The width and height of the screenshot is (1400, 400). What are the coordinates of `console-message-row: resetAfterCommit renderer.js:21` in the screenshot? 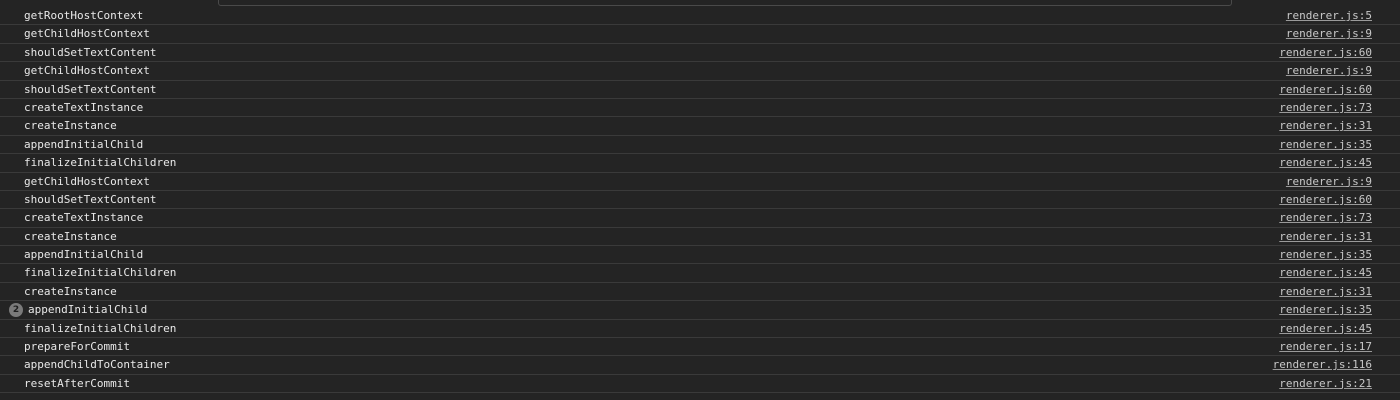 It's located at (700, 384).